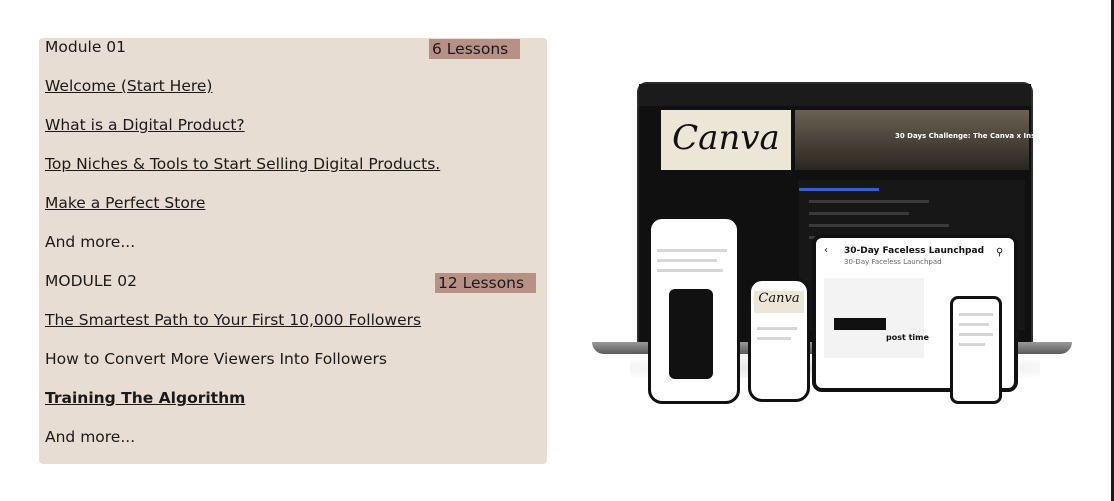  I want to click on phone-mockup-right, so click(976, 350).